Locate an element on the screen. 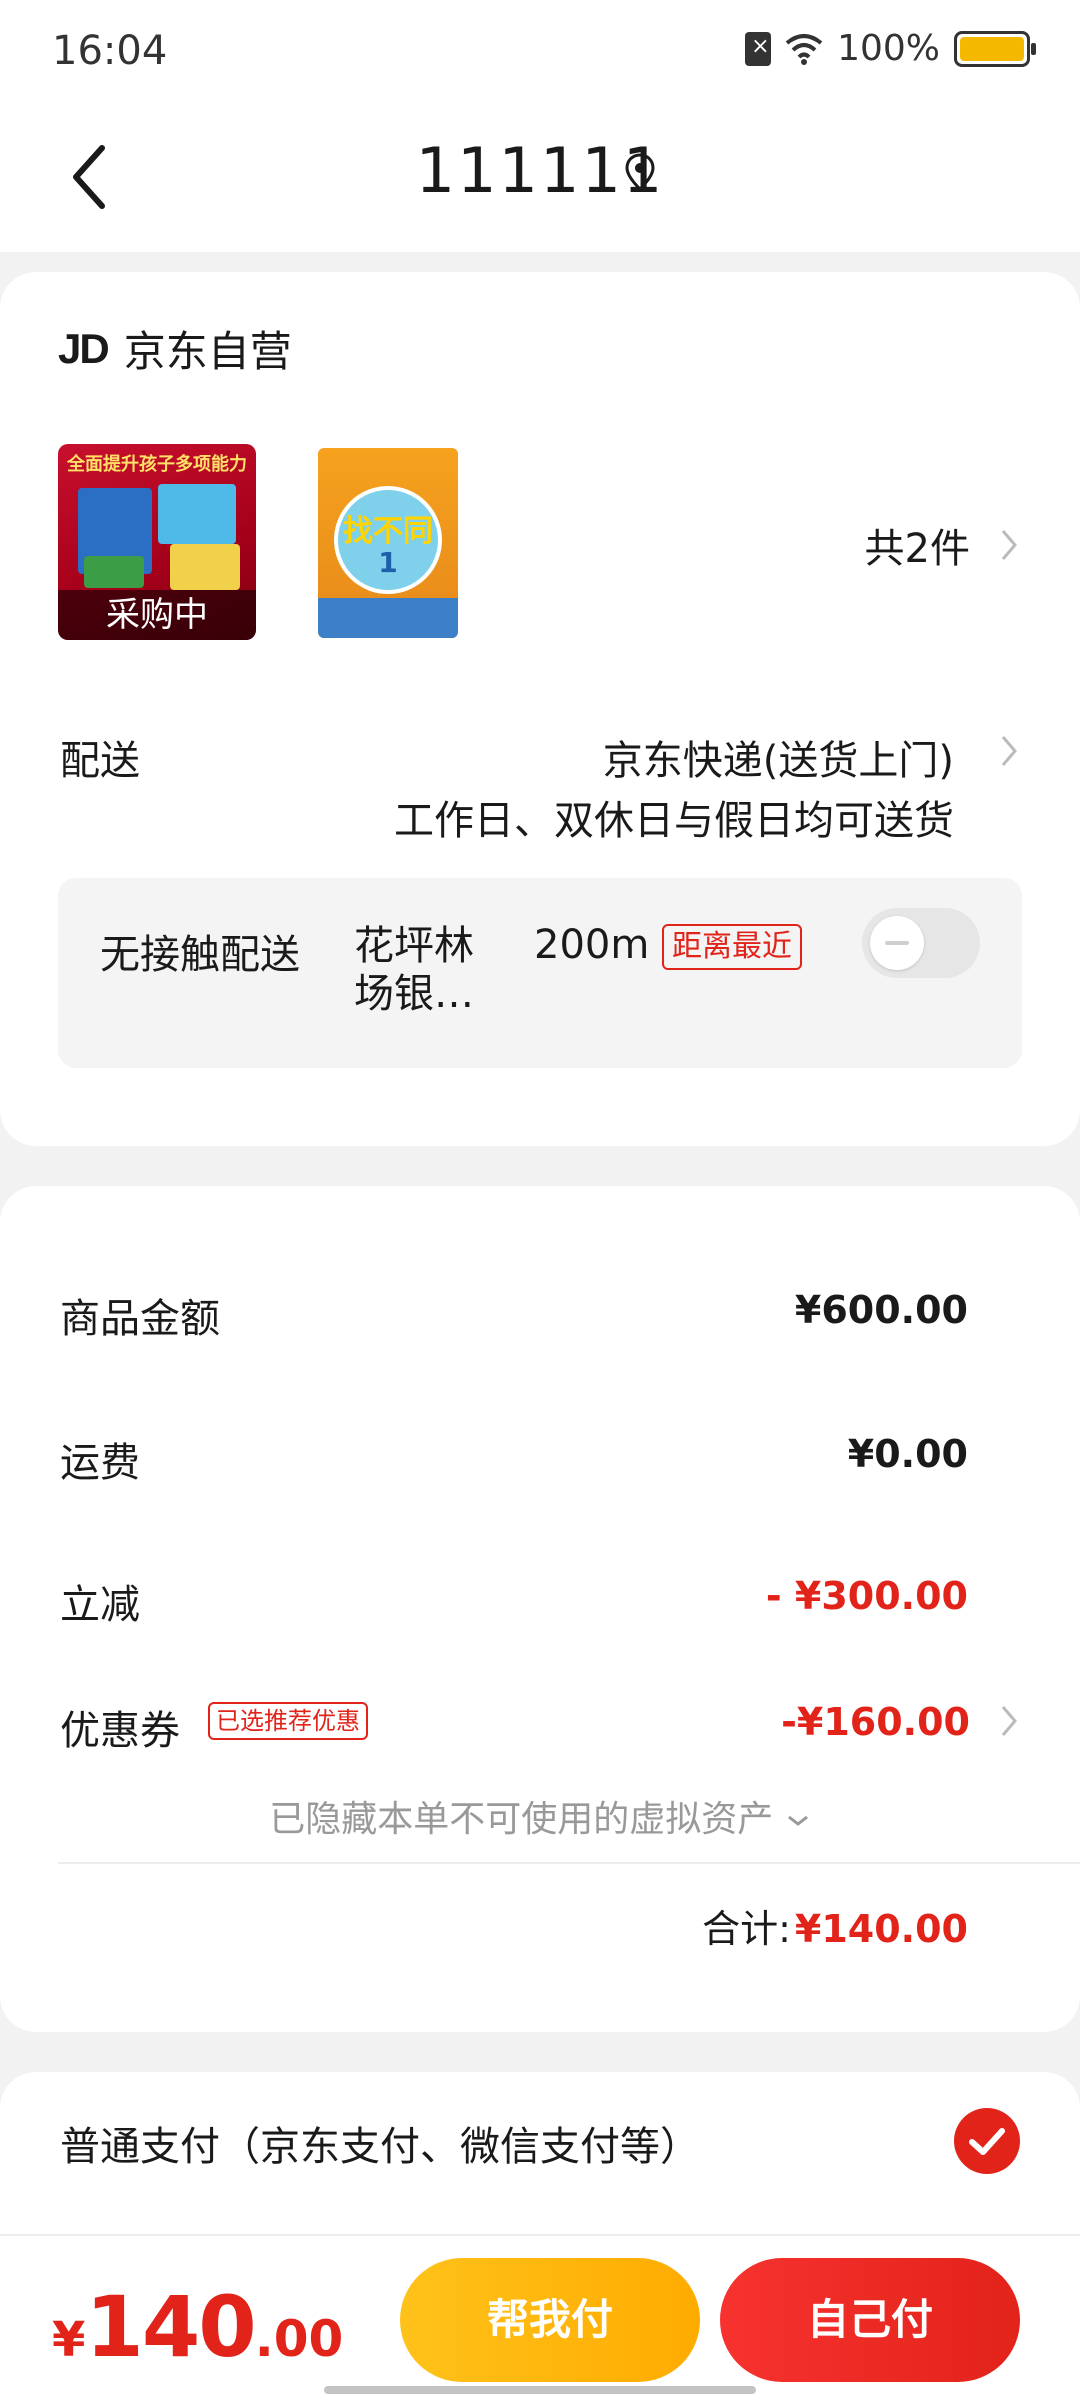  contactless-distance: 200m is located at coordinates (592, 945).